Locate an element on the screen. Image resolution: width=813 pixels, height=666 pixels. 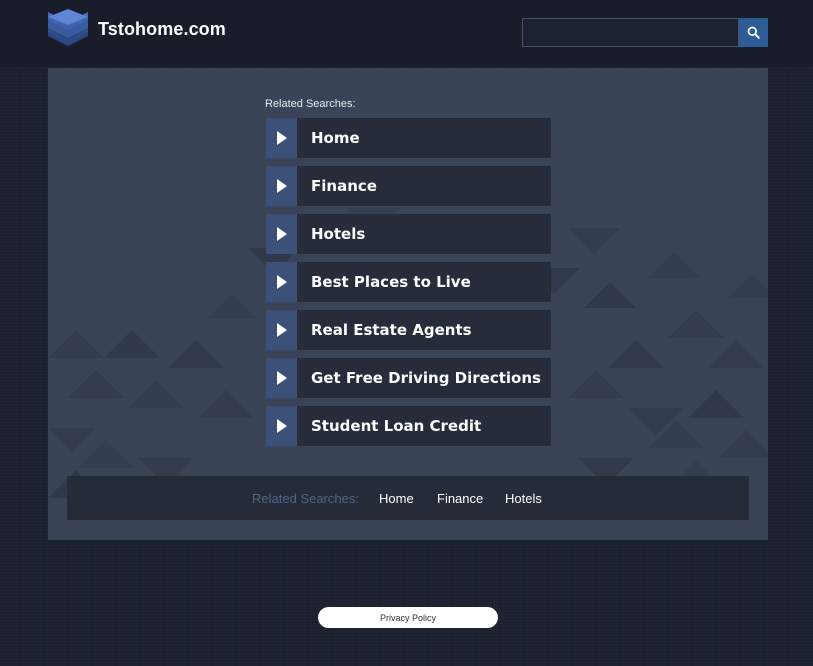
link-text-box: Finance is located at coordinates (424, 186).